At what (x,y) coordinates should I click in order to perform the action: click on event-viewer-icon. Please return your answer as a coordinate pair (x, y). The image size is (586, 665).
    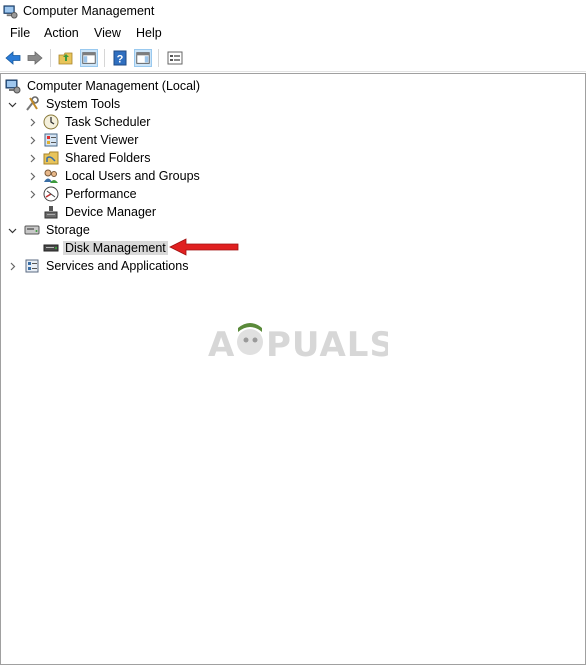
    Looking at the image, I should click on (51, 140).